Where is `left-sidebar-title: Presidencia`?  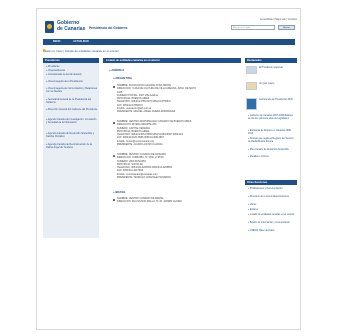
left-sidebar-title: Presidencia is located at coordinates (71, 60).